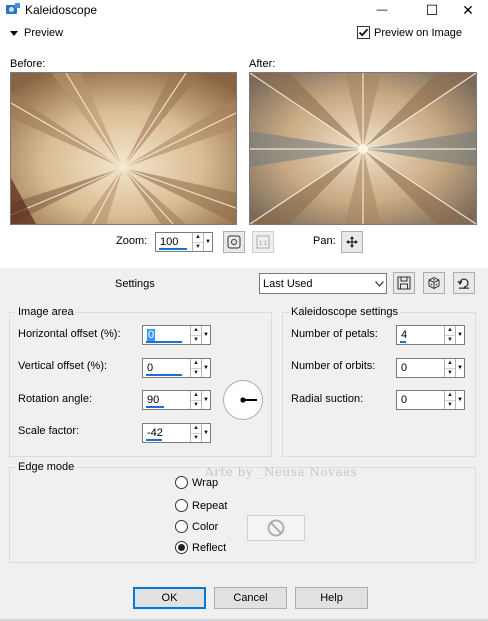  What do you see at coordinates (46, 312) in the screenshot?
I see `image-area-title: Image area` at bounding box center [46, 312].